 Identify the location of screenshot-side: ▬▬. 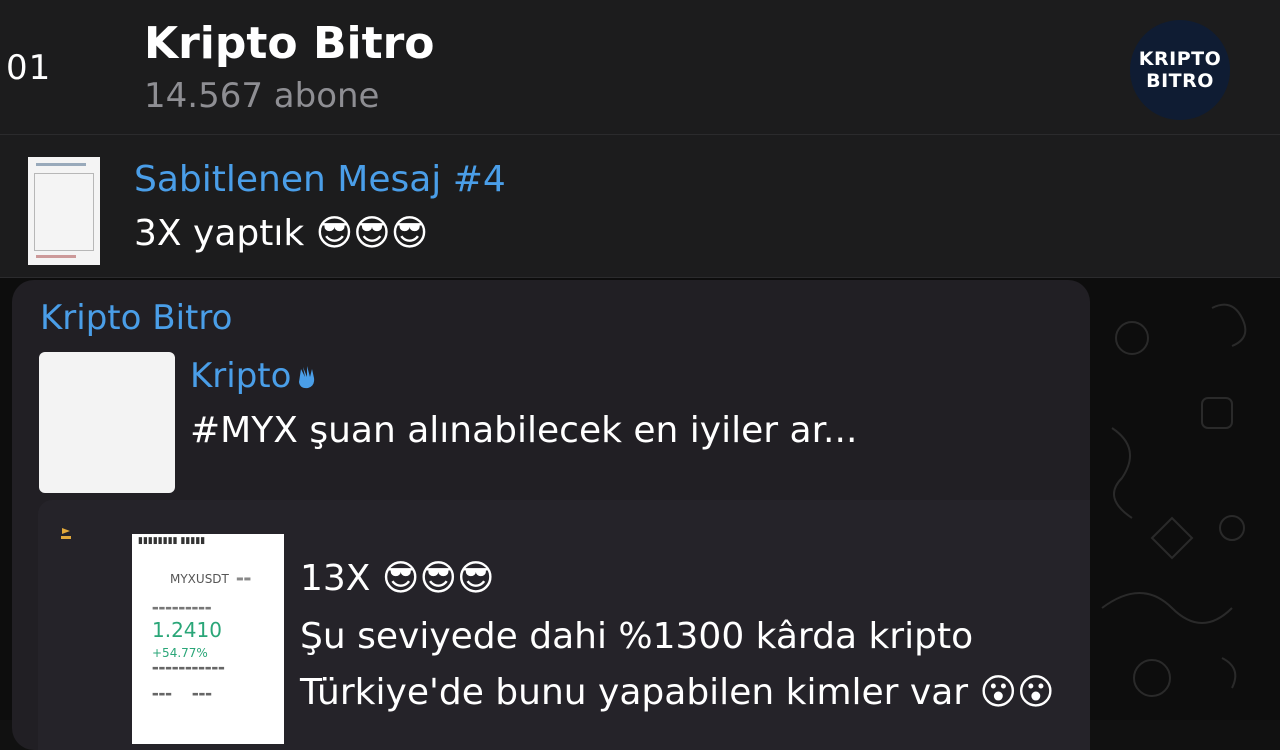
(244, 578).